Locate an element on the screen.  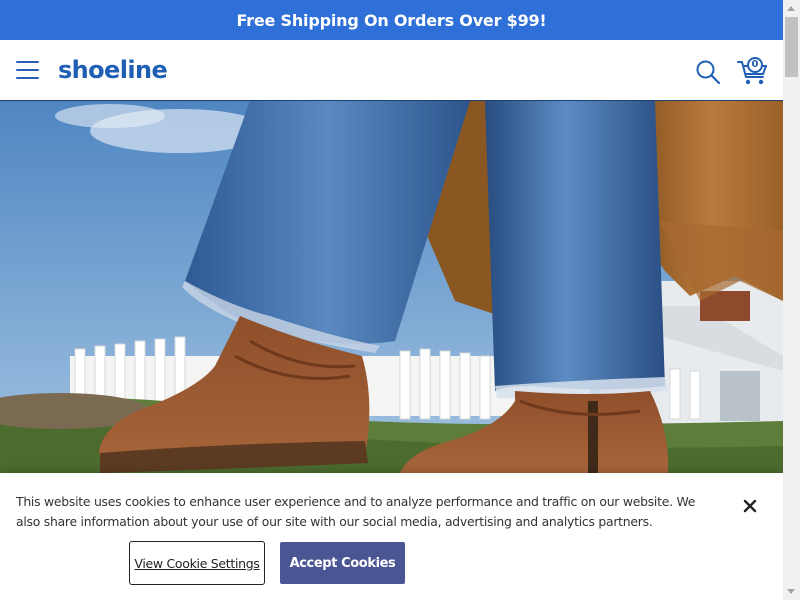
hamburger-menu-icon is located at coordinates (28, 70).